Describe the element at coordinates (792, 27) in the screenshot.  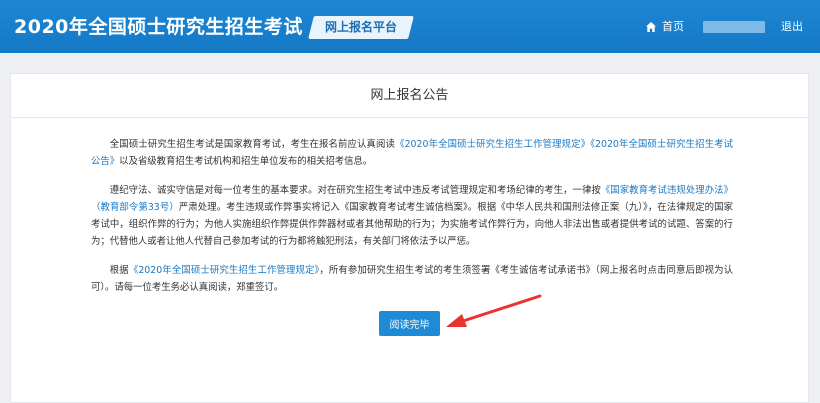
I see `logout-link: 退出` at that location.